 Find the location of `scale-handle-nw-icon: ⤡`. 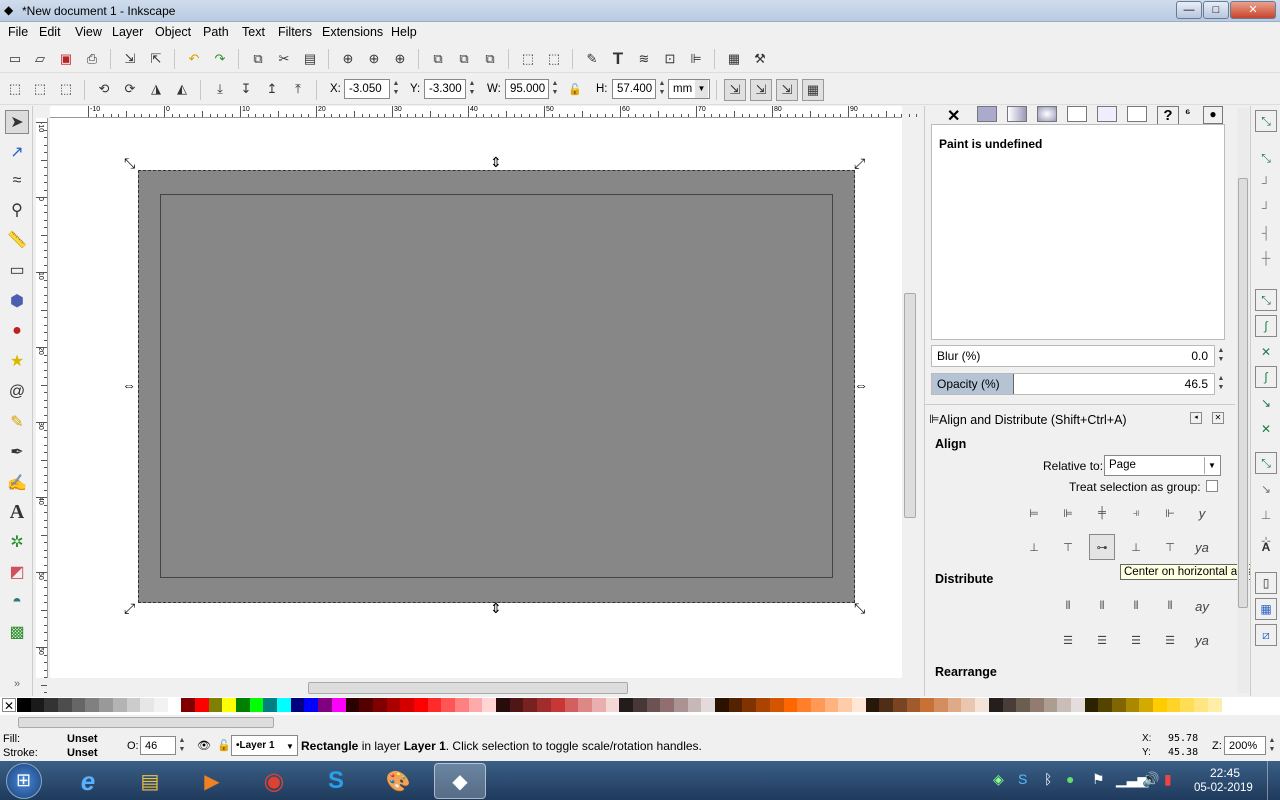

scale-handle-nw-icon: ⤡ is located at coordinates (129, 163).